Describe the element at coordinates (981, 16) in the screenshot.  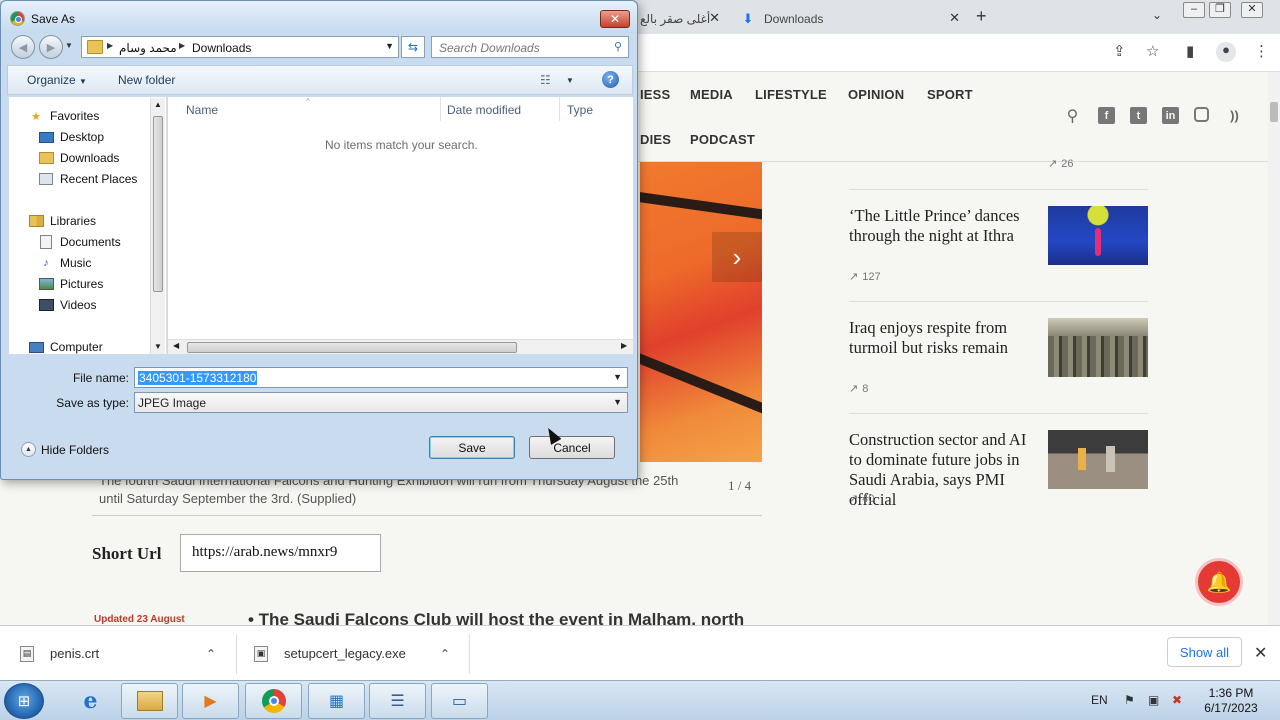
I see `new-tab-button: +` at that location.